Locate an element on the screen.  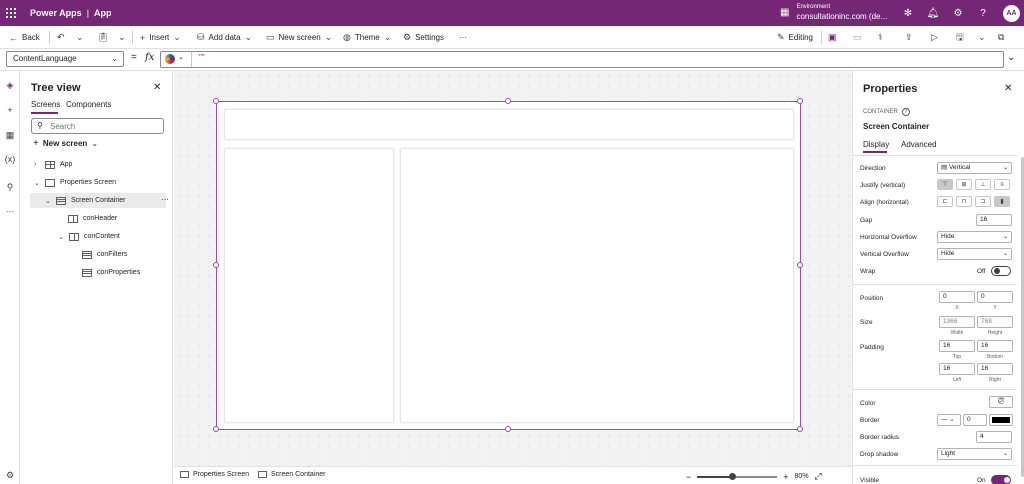
con-header is located at coordinates (509, 124).